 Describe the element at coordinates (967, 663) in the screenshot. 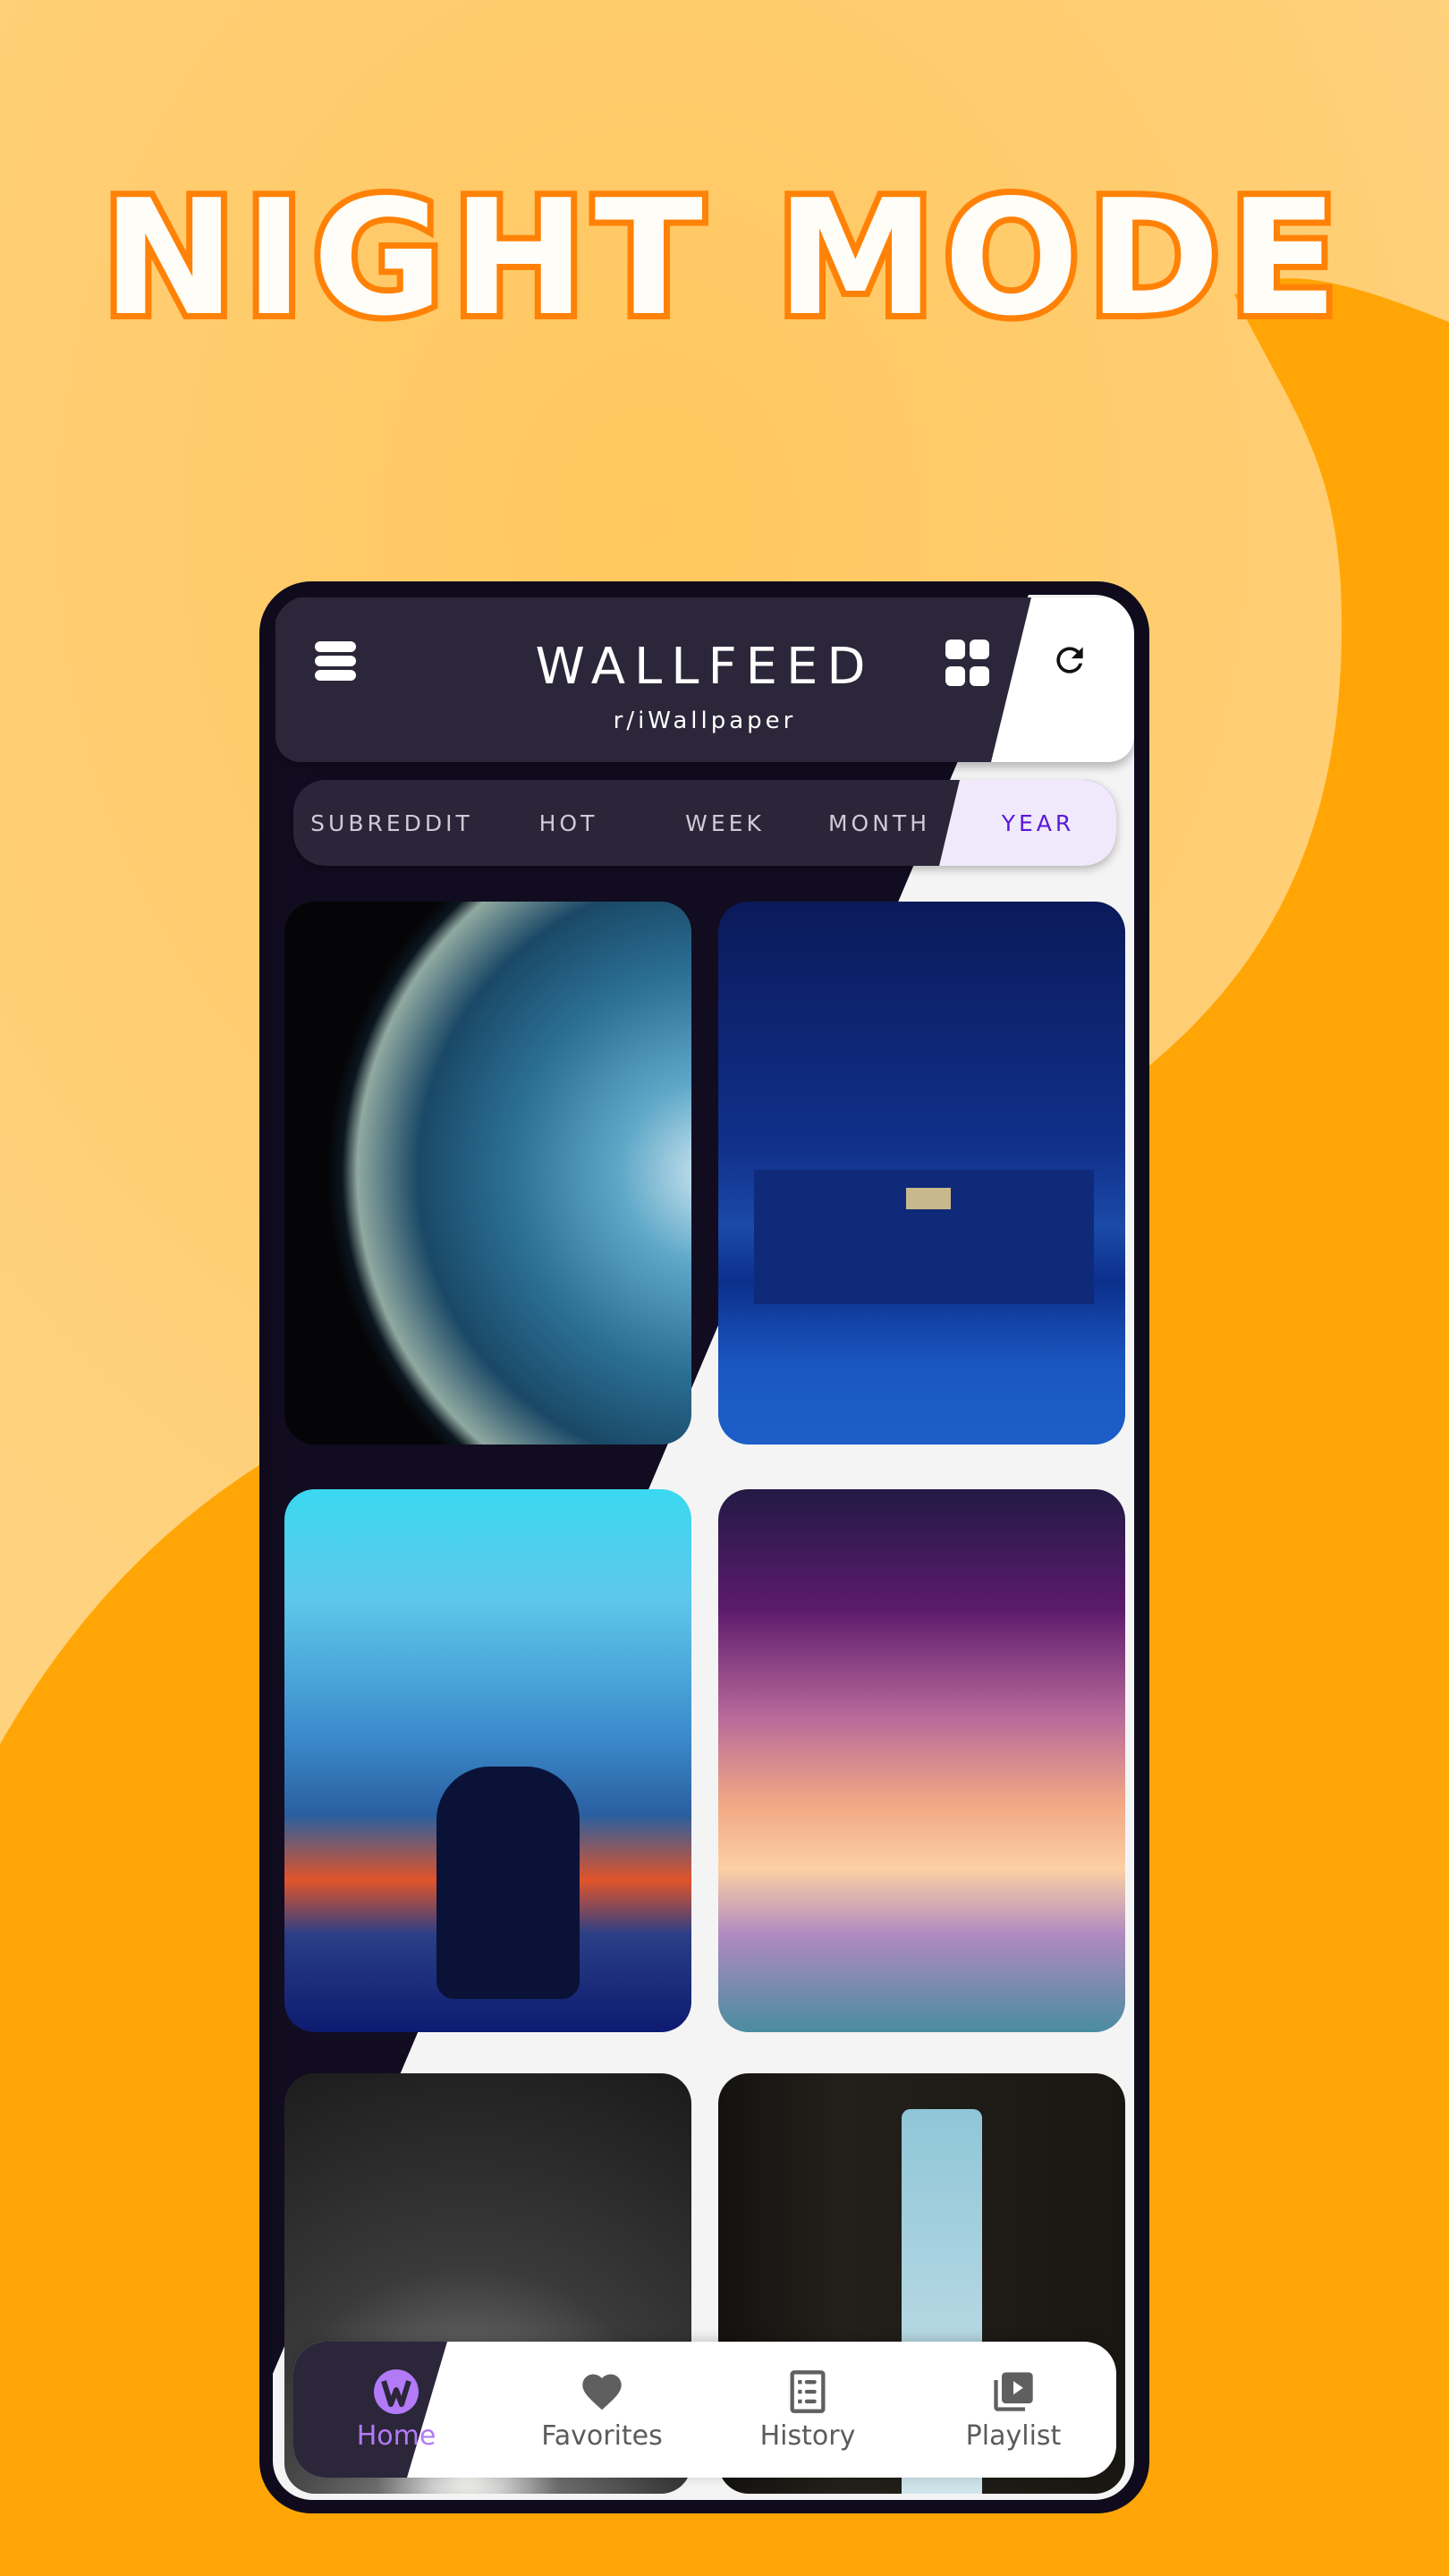

I see `grid-view-icon` at that location.